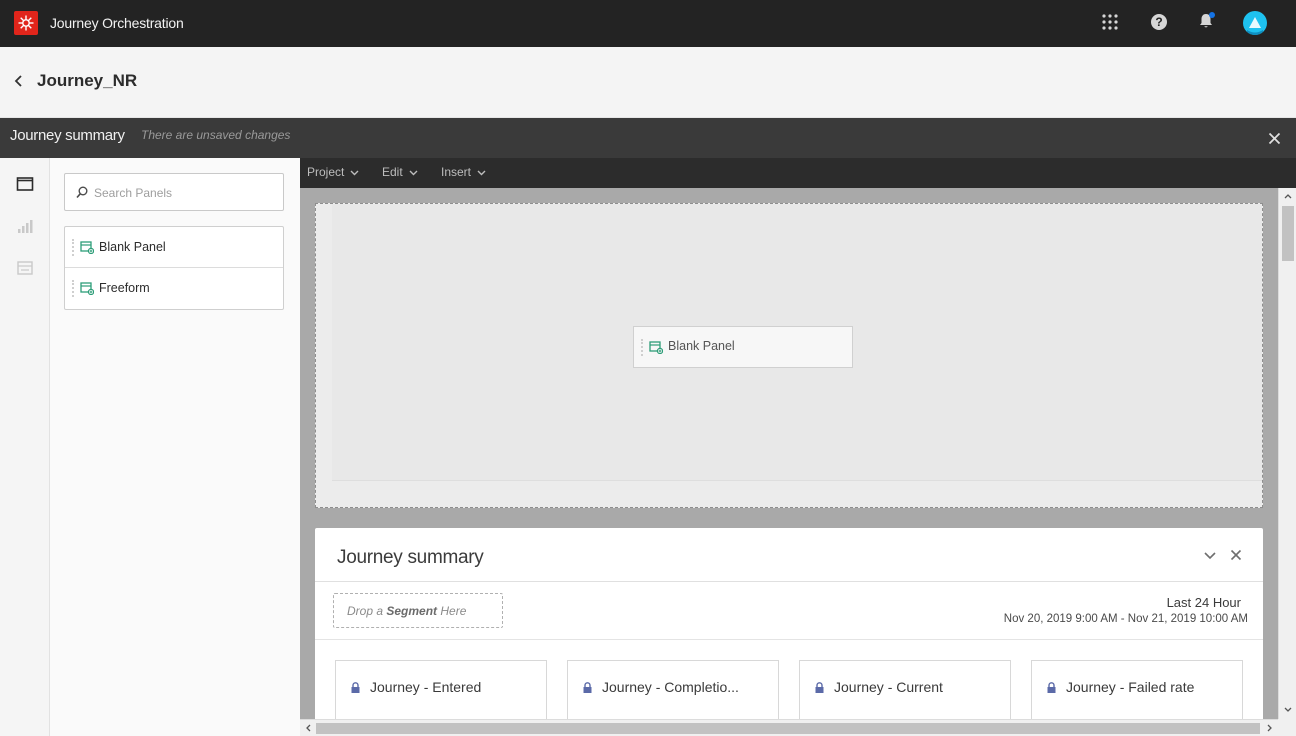 This screenshot has height=736, width=1296. What do you see at coordinates (309, 728) in the screenshot?
I see `scroll-left-icon` at bounding box center [309, 728].